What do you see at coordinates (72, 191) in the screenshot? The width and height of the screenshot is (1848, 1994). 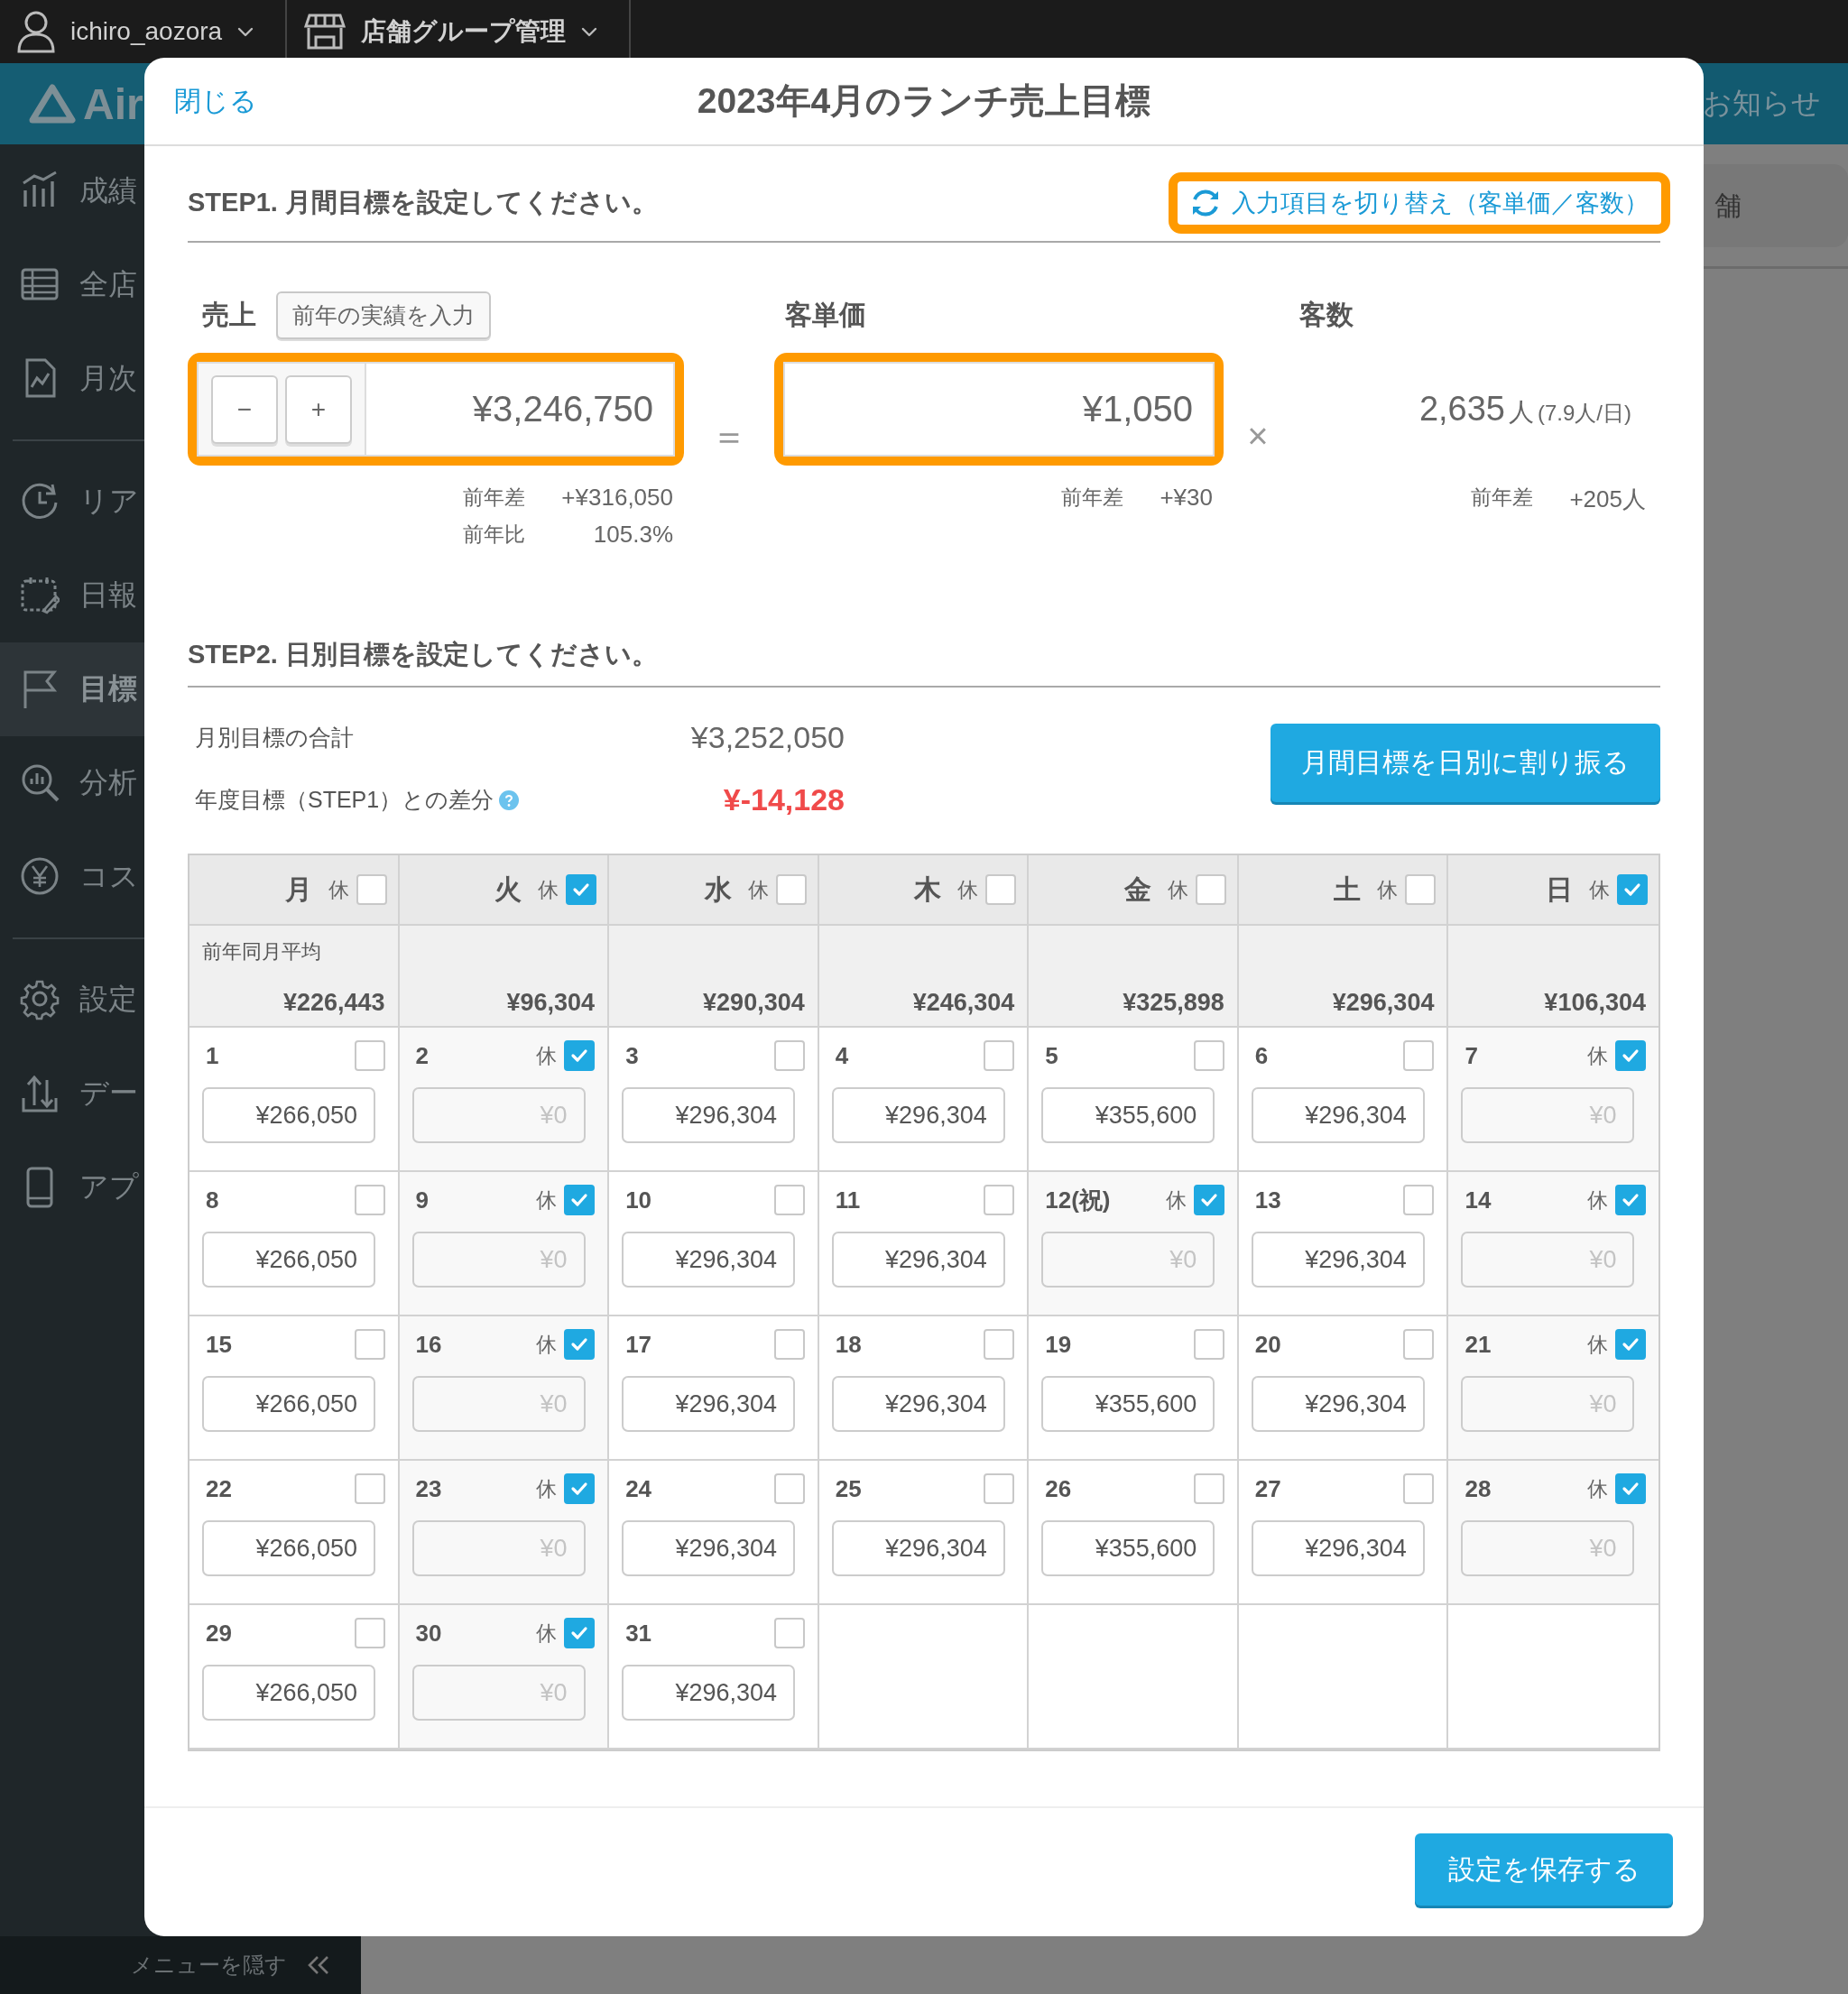 I see `nav-item: 成績` at bounding box center [72, 191].